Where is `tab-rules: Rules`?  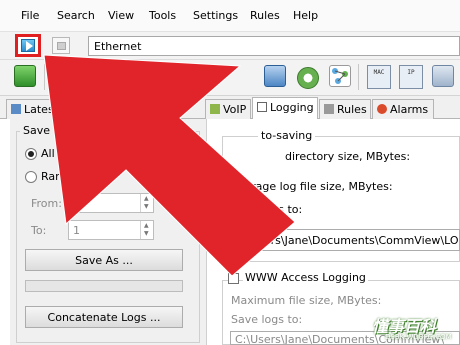
tab-rules: Rules is located at coordinates (345, 109).